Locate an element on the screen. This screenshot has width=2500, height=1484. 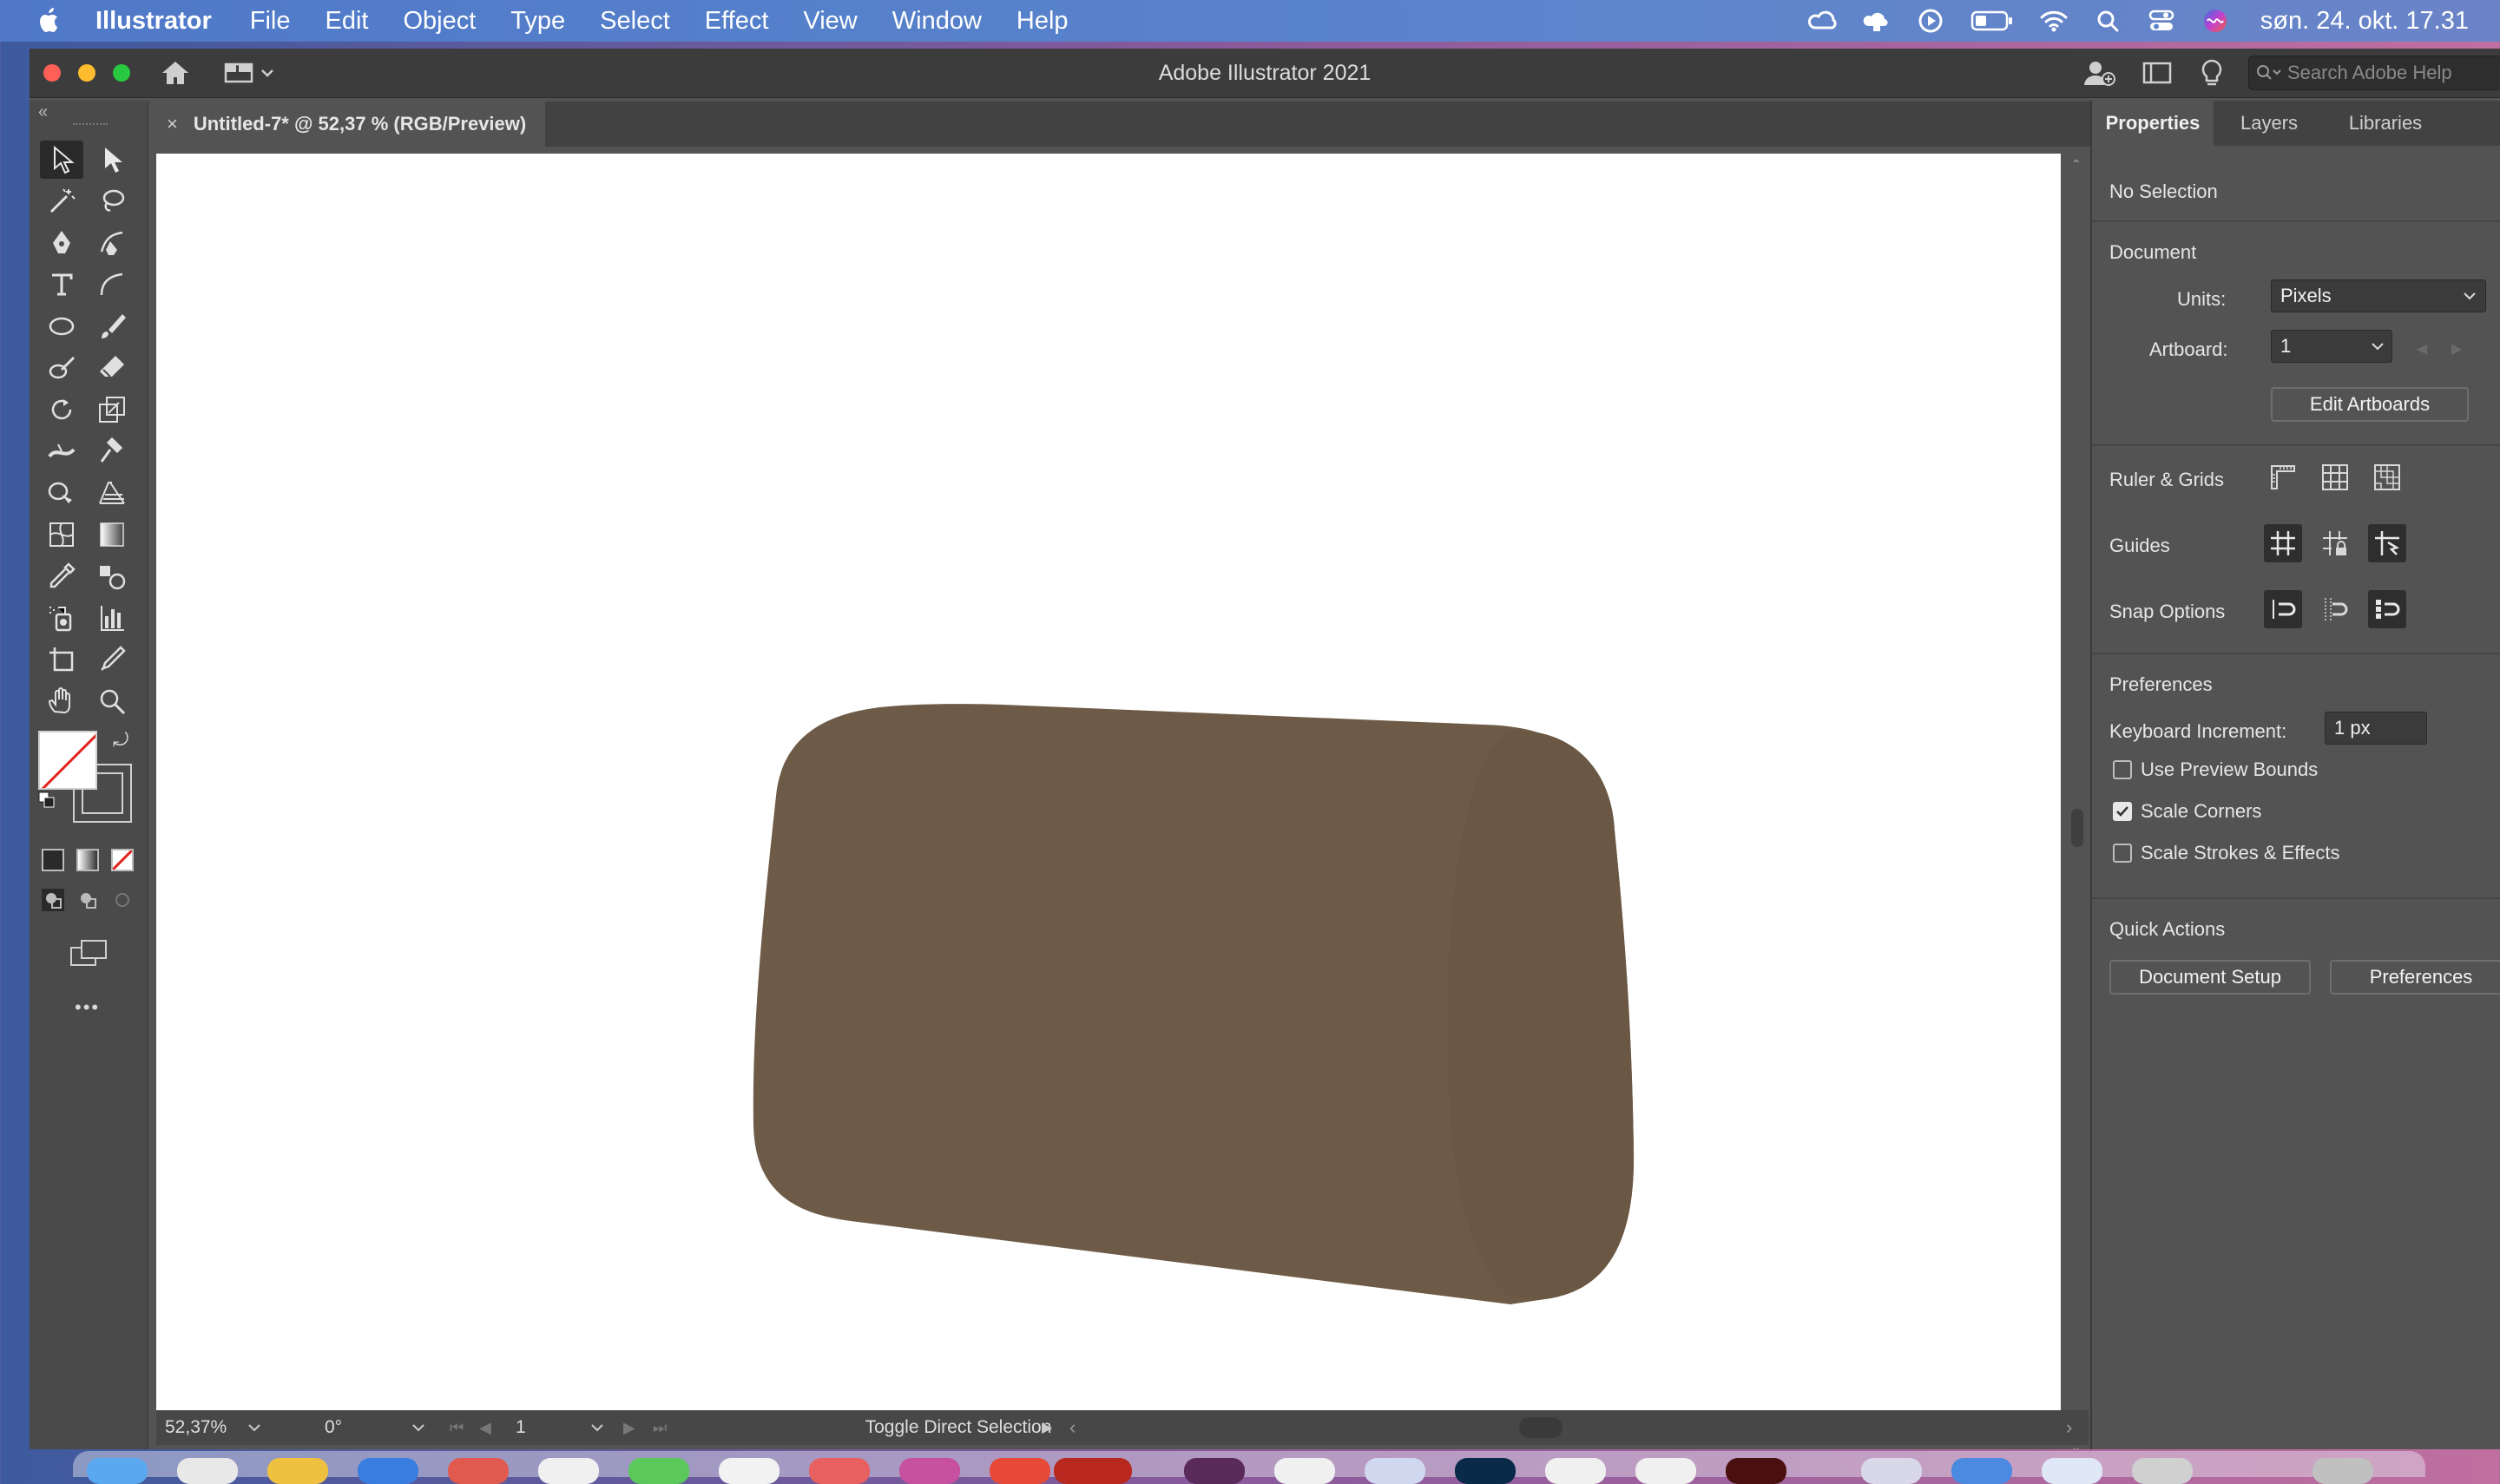
scroll-thumb is located at coordinates (2077, 828).